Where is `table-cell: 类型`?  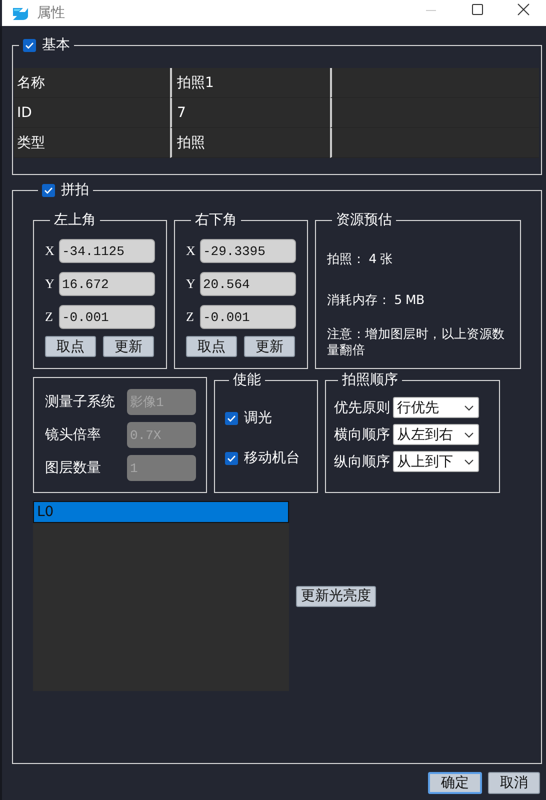 table-cell: 类型 is located at coordinates (92, 143).